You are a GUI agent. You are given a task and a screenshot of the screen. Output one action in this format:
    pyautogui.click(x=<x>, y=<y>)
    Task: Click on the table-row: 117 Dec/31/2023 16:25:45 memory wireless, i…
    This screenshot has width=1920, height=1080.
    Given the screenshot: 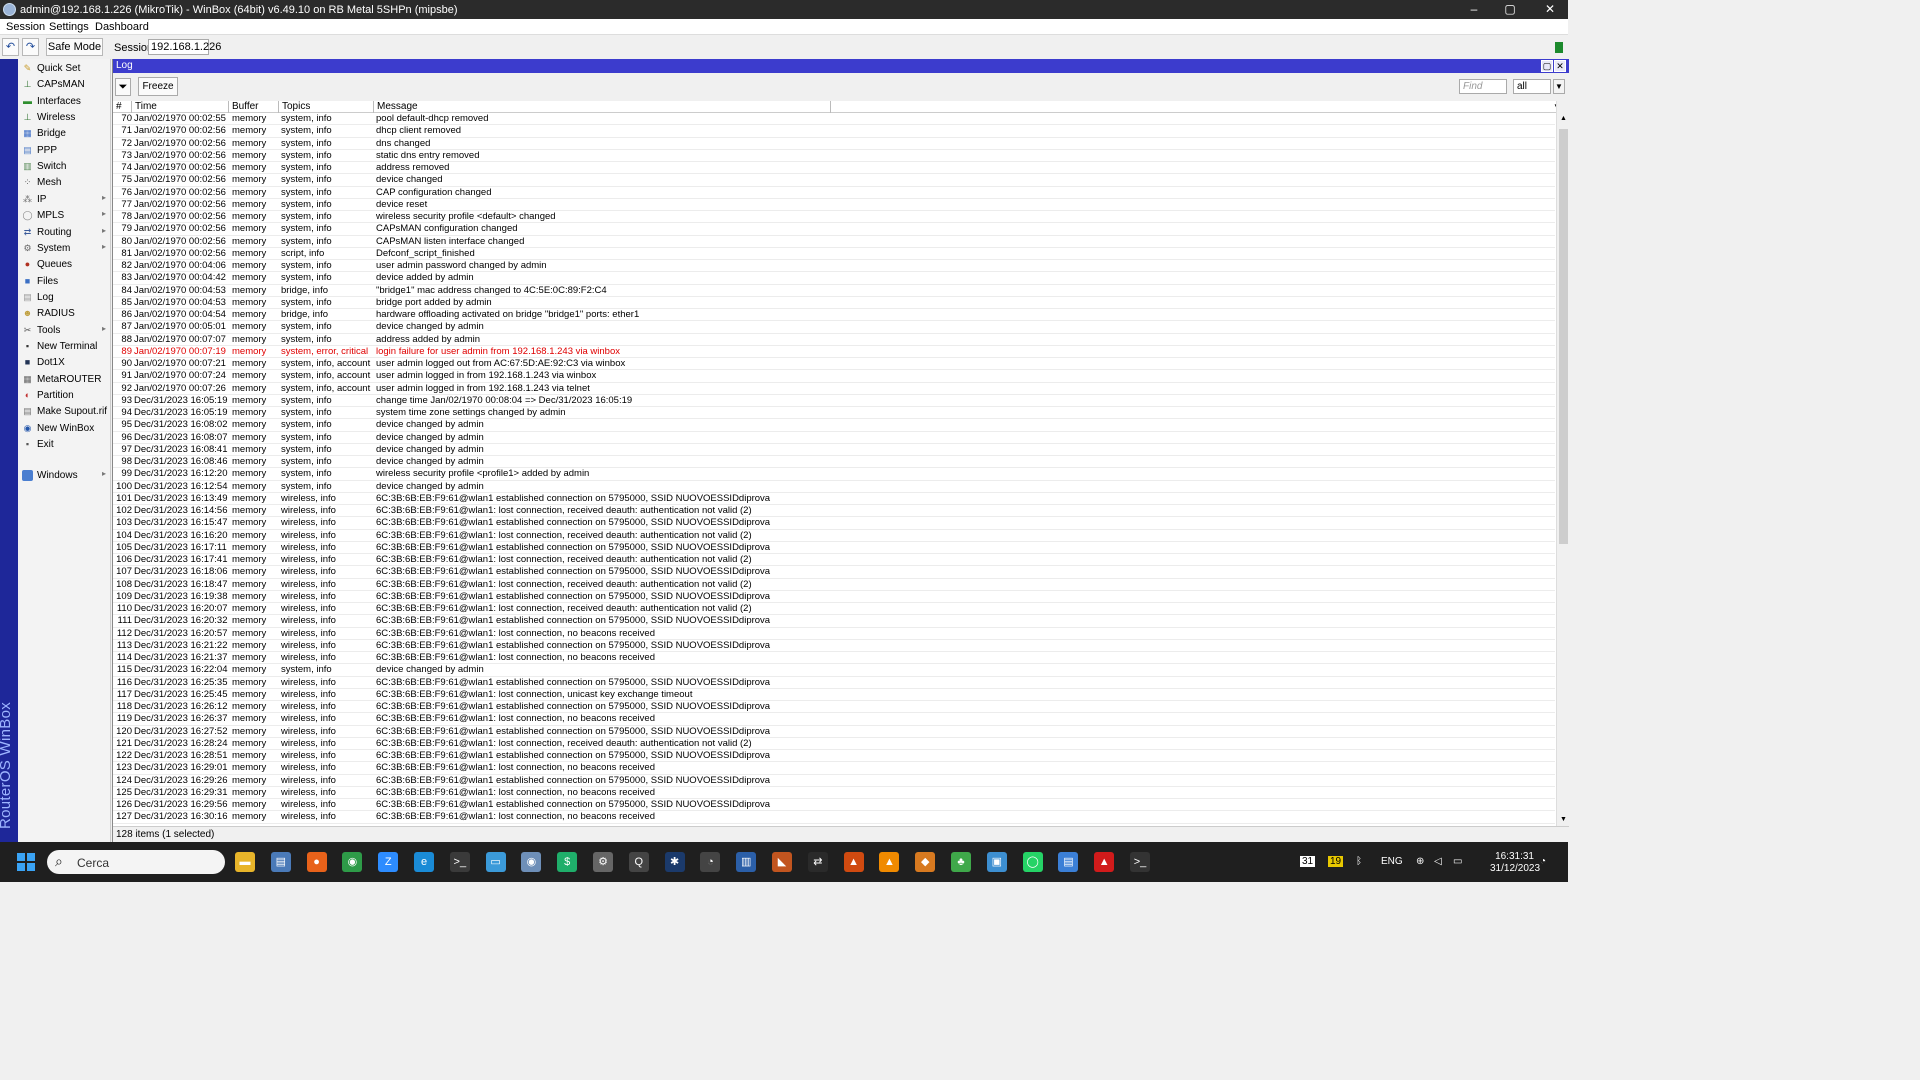 What is the action you would take?
    pyautogui.click(x=834, y=695)
    